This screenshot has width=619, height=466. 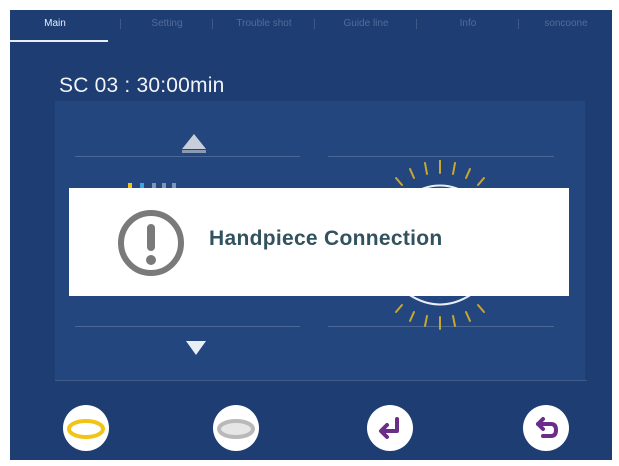 I want to click on gray-ring-button, so click(x=236, y=428).